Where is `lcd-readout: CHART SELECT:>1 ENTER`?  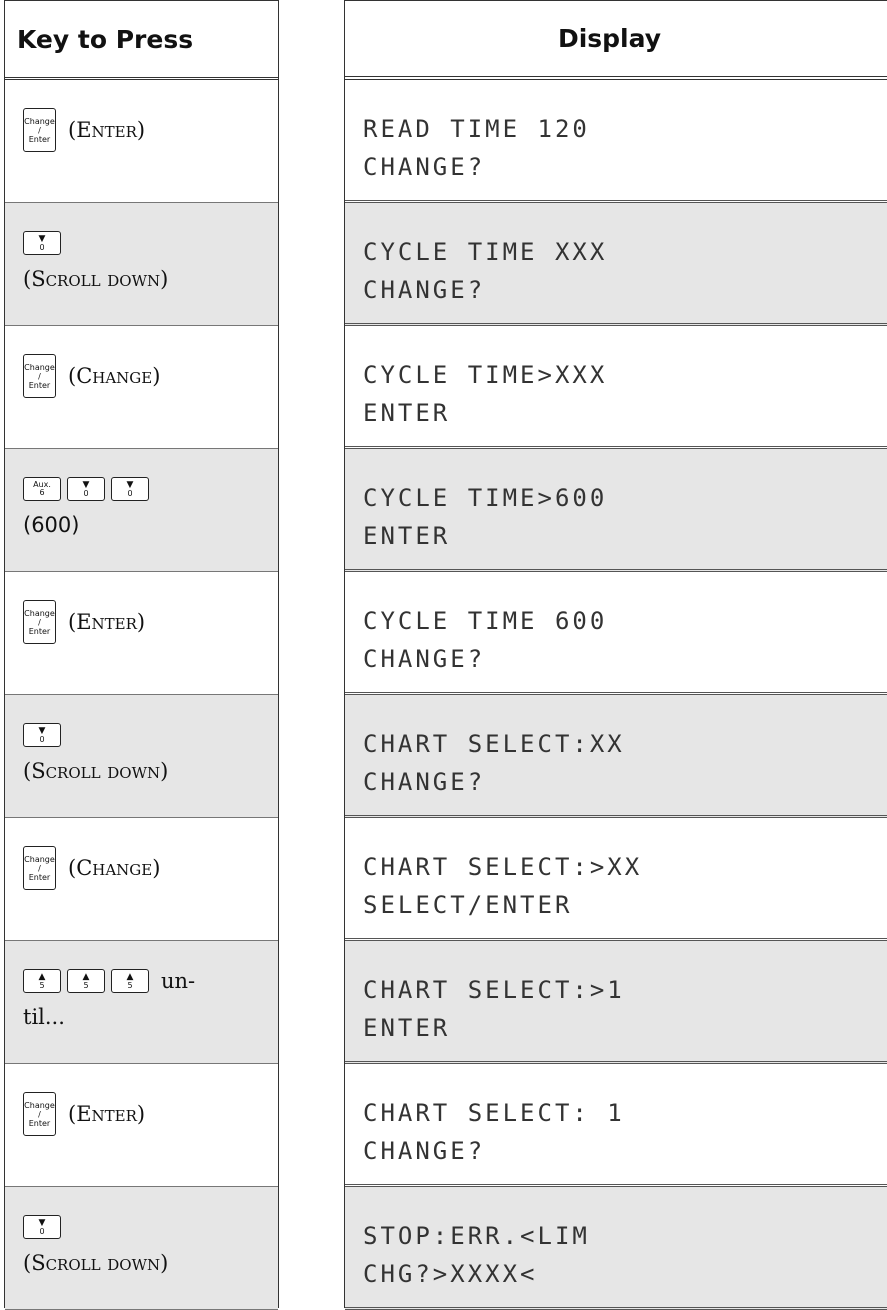
lcd-readout: CHART SELECT:>1 ENTER is located at coordinates (494, 1009).